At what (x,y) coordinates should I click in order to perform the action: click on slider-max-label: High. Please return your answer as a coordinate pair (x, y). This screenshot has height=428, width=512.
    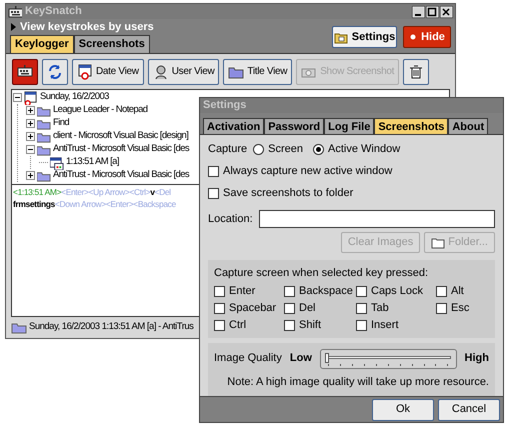
    Looking at the image, I should click on (476, 358).